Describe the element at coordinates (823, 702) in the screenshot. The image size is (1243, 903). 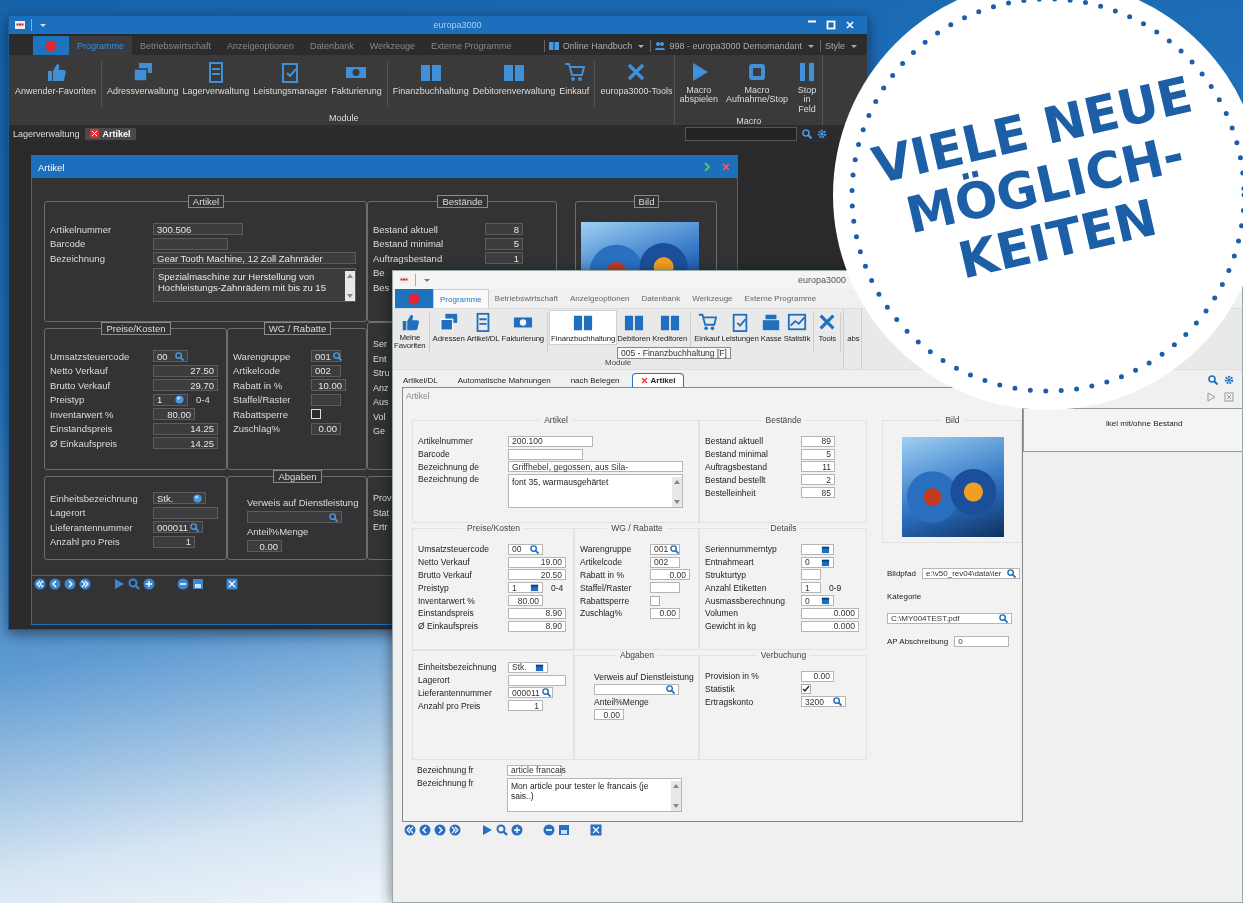
I see `lookup-field: 3200` at that location.